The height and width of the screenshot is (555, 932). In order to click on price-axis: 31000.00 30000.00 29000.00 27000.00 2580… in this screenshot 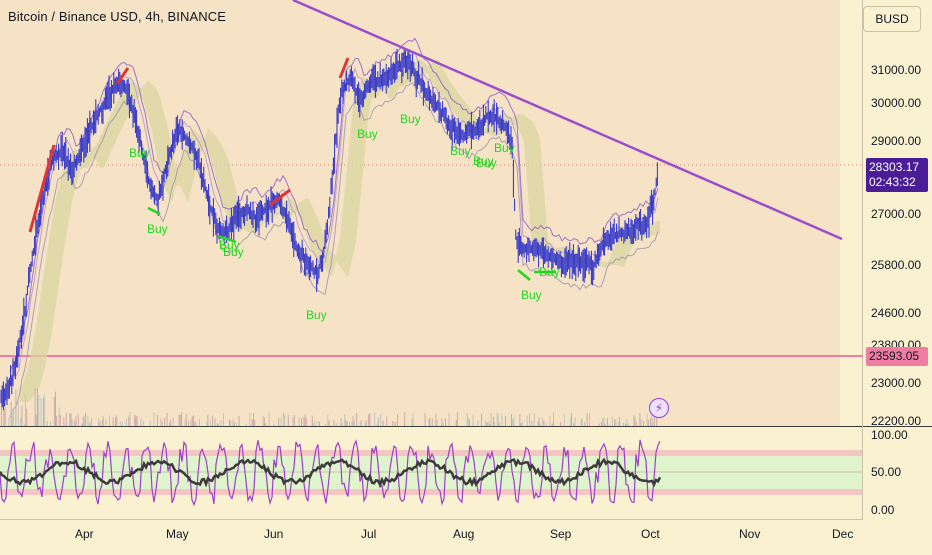, I will do `click(897, 260)`.